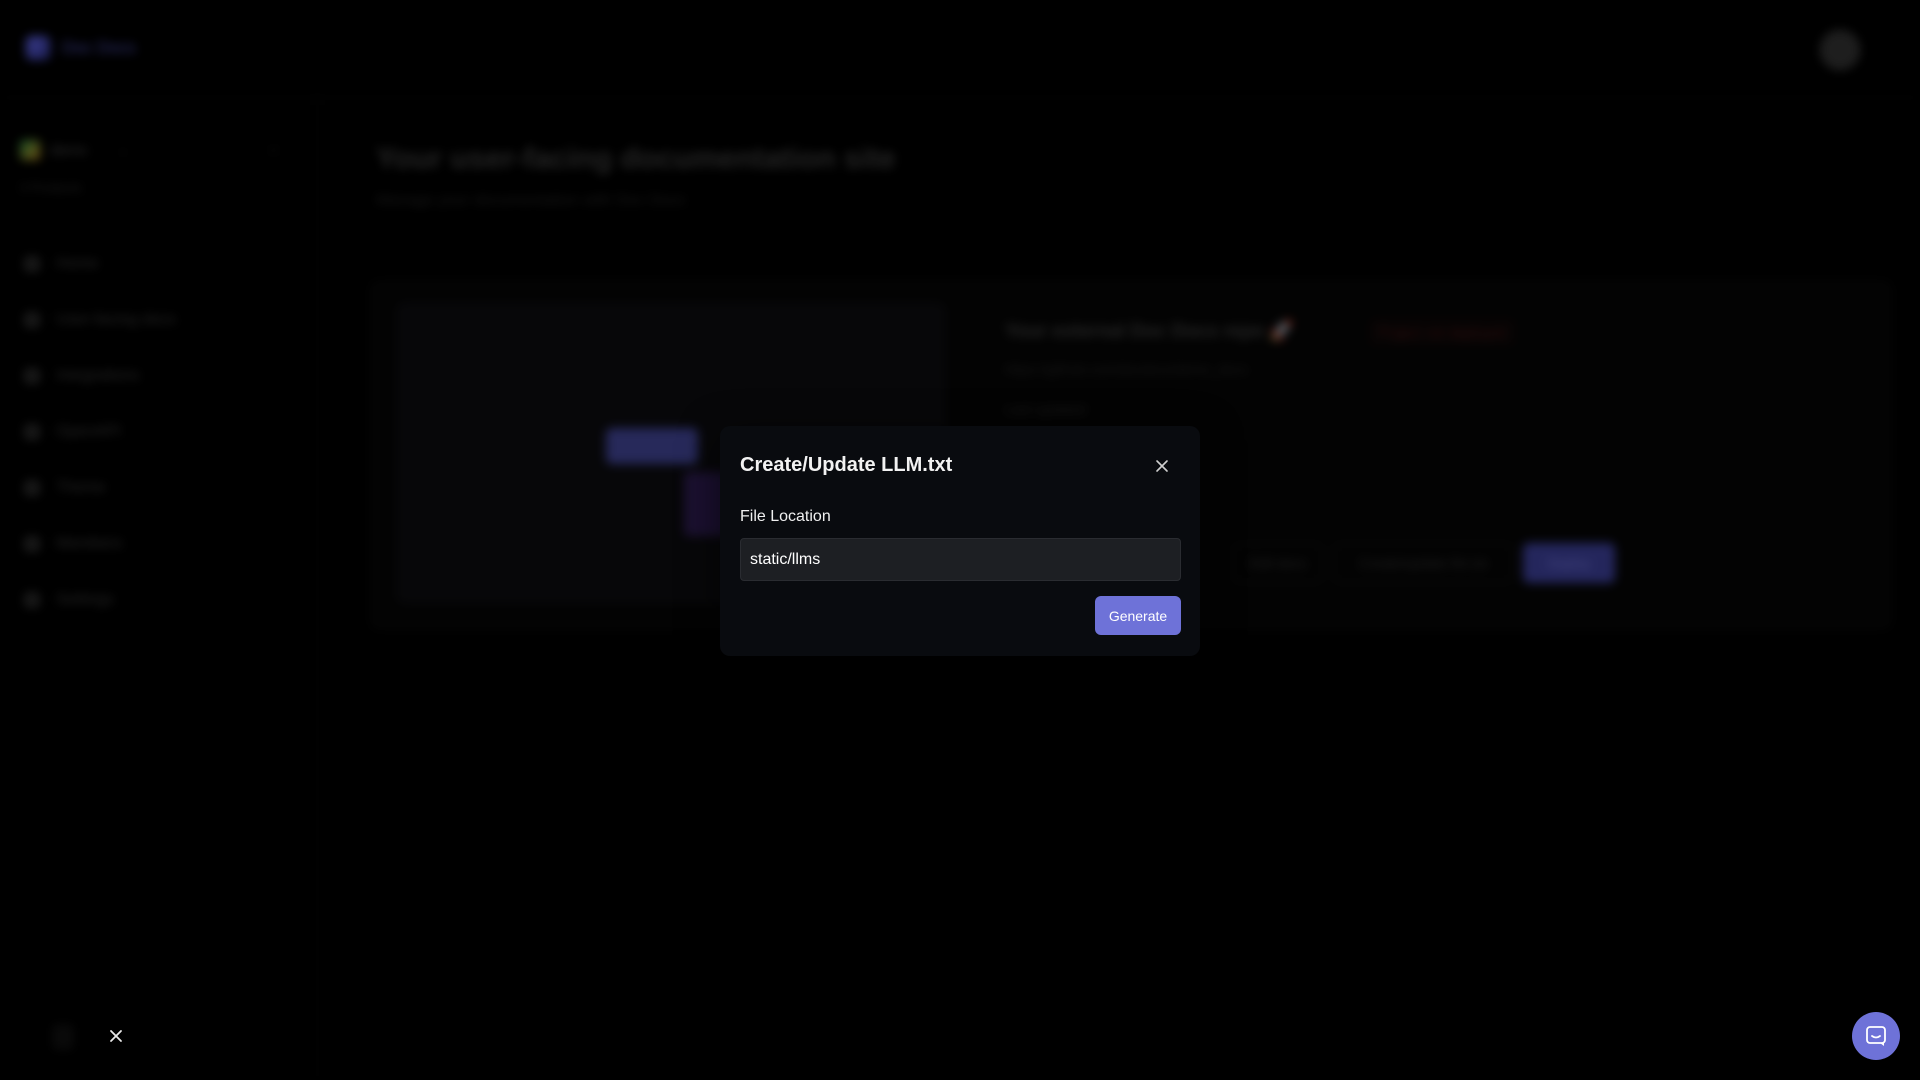 The width and height of the screenshot is (1920, 1080). Describe the element at coordinates (846, 465) in the screenshot. I see `dialog-title: Create/Update LLM.txt` at that location.